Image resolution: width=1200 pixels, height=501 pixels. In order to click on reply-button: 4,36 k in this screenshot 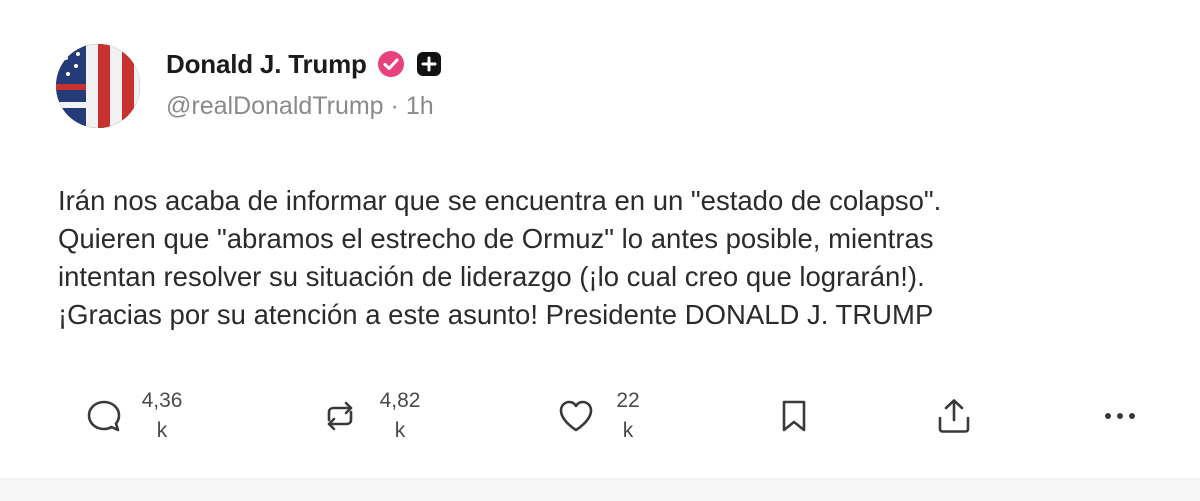, I will do `click(144, 419)`.